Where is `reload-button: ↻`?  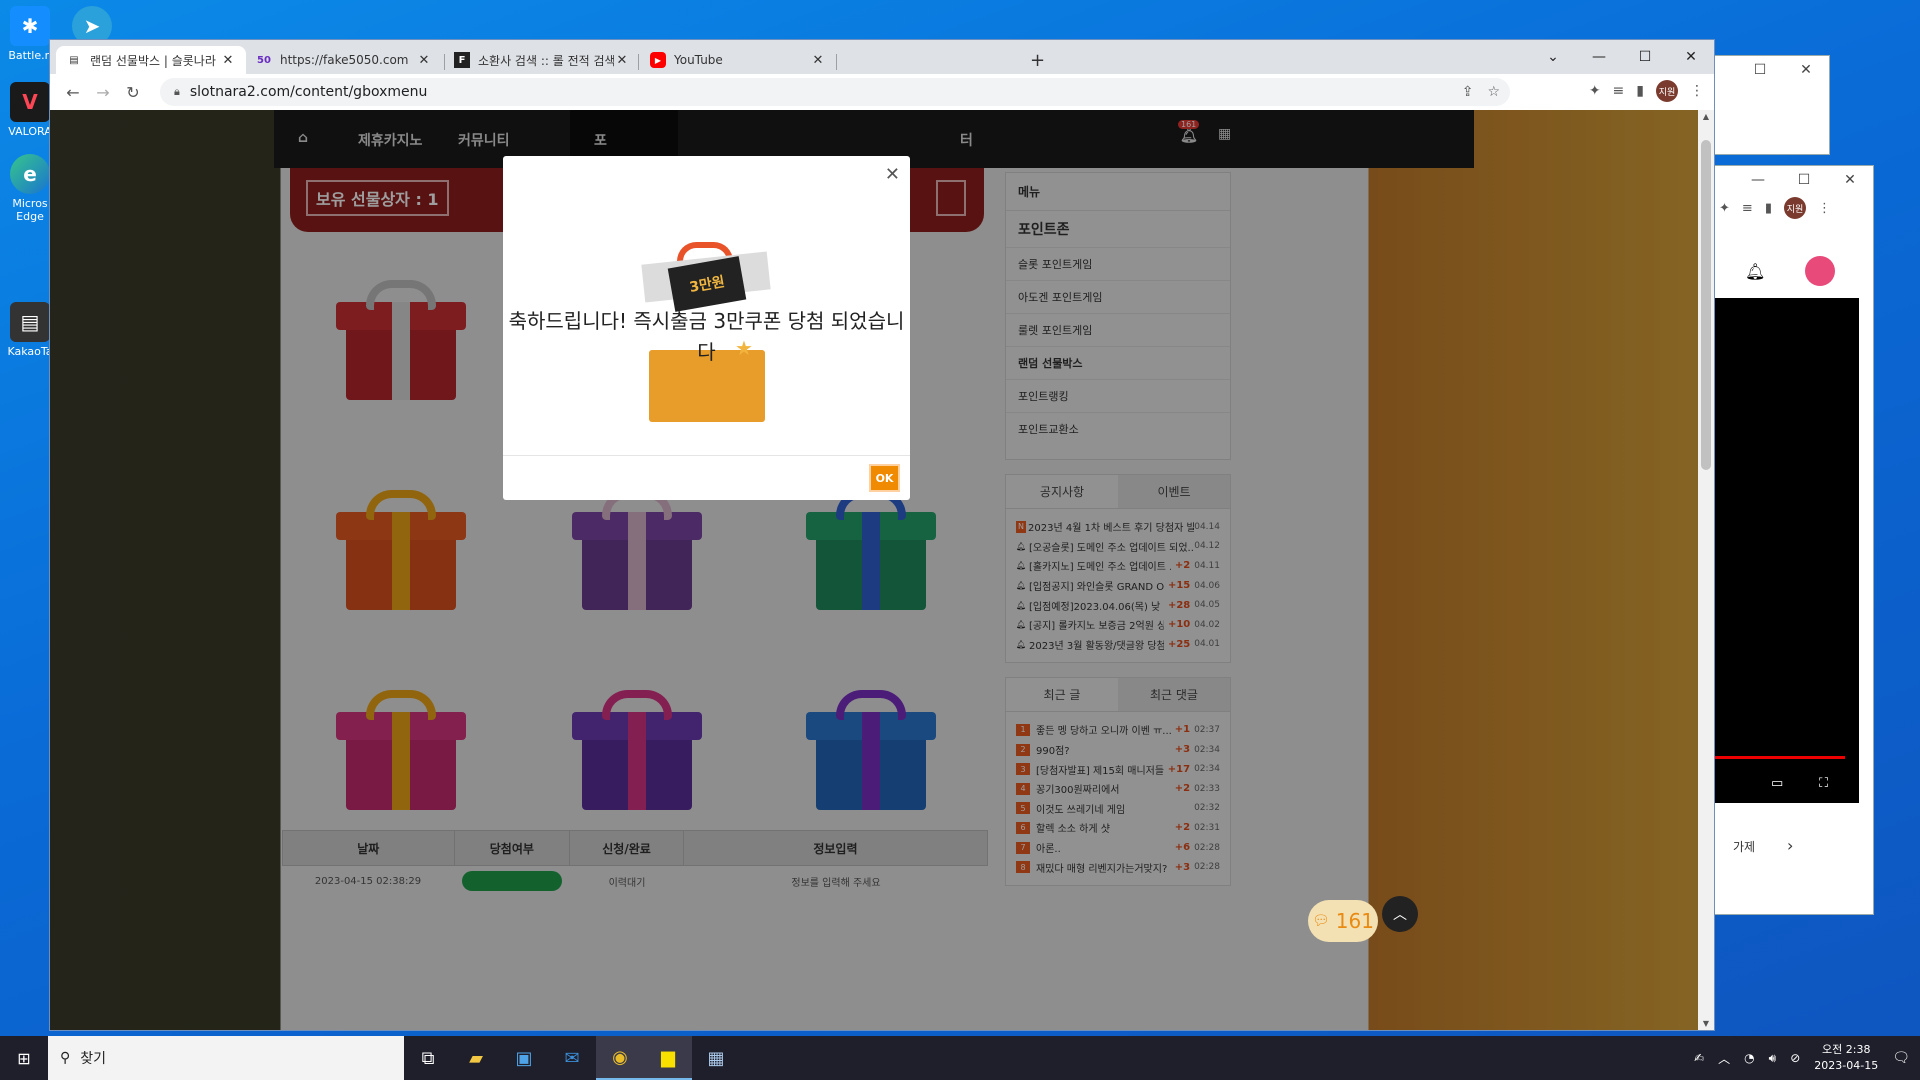 reload-button: ↻ is located at coordinates (133, 92).